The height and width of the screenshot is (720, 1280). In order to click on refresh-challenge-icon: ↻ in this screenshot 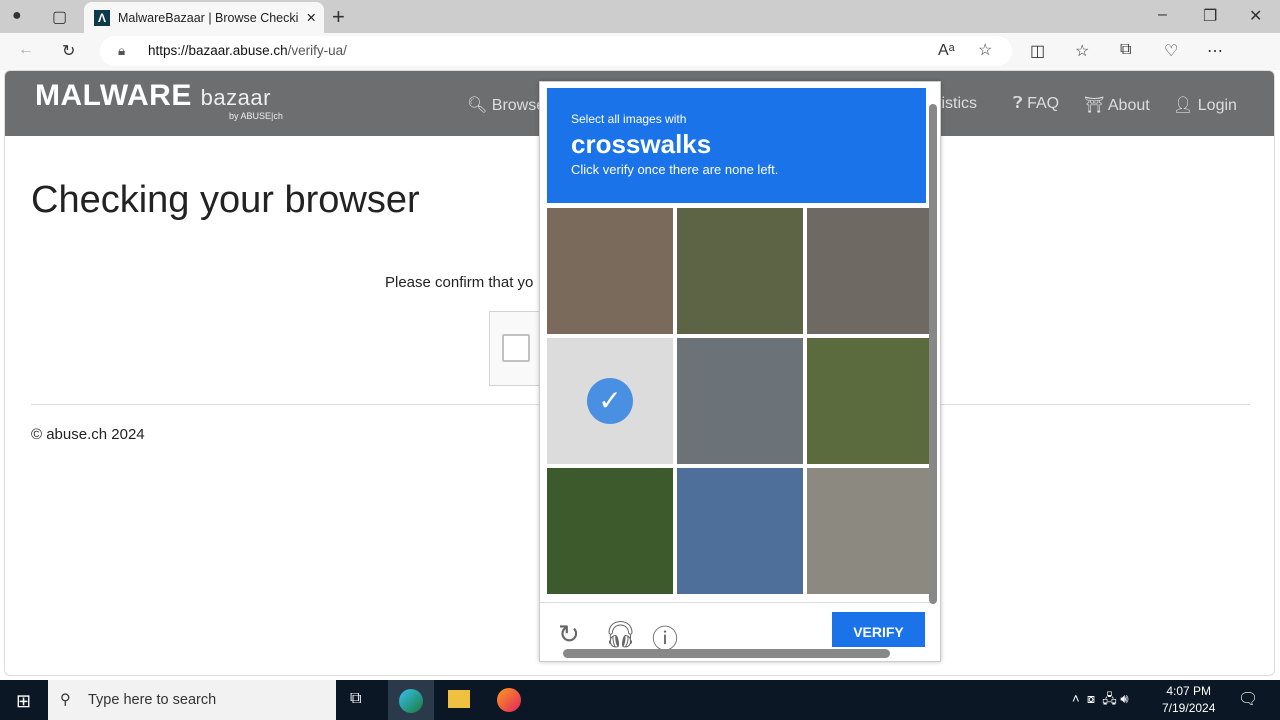, I will do `click(569, 634)`.